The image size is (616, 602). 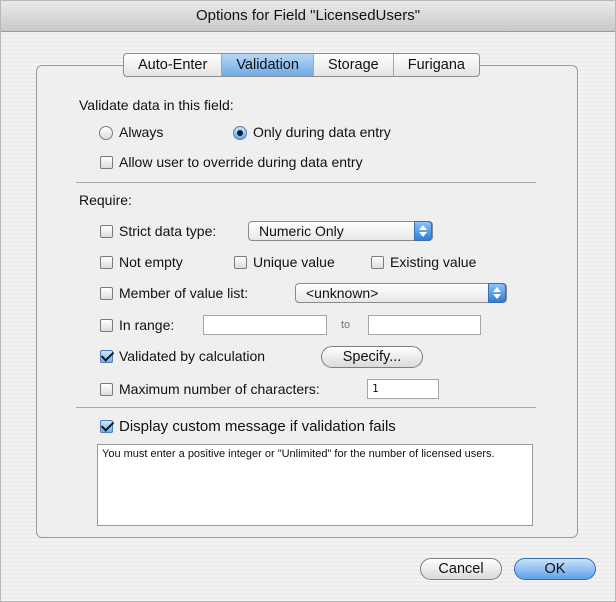 What do you see at coordinates (433, 262) in the screenshot?
I see `existing-value-label: Existing value` at bounding box center [433, 262].